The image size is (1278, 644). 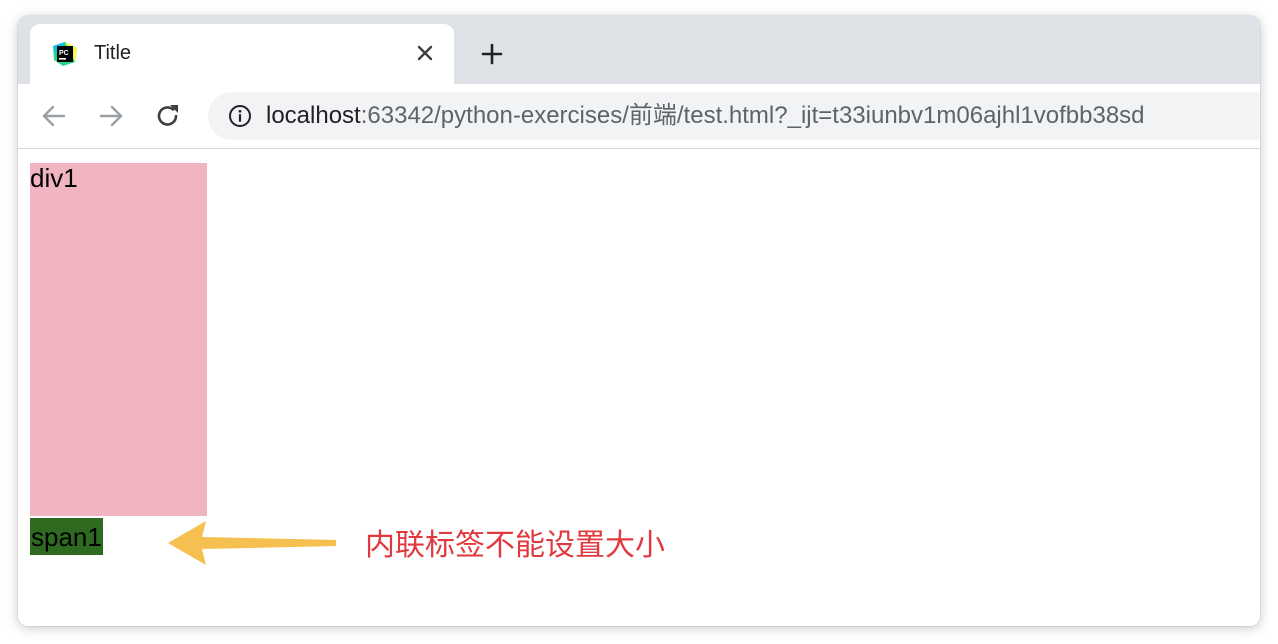 I want to click on new-tab-icon, so click(x=492, y=54).